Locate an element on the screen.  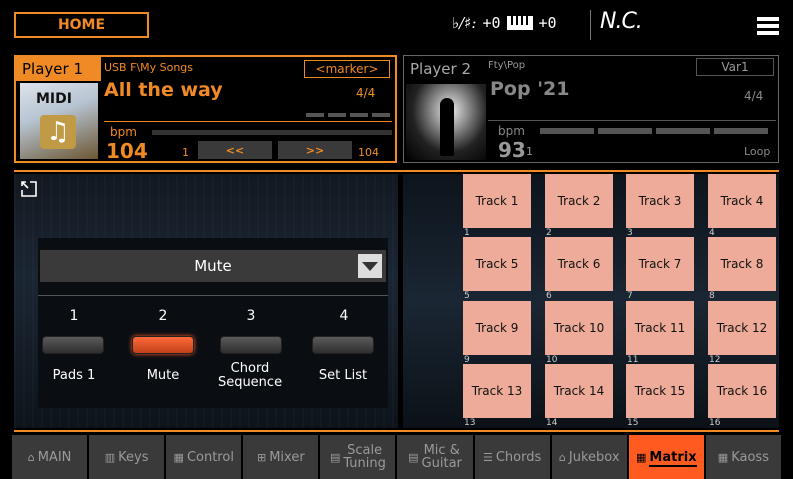
tab-control: ▦ Control is located at coordinates (204, 457).